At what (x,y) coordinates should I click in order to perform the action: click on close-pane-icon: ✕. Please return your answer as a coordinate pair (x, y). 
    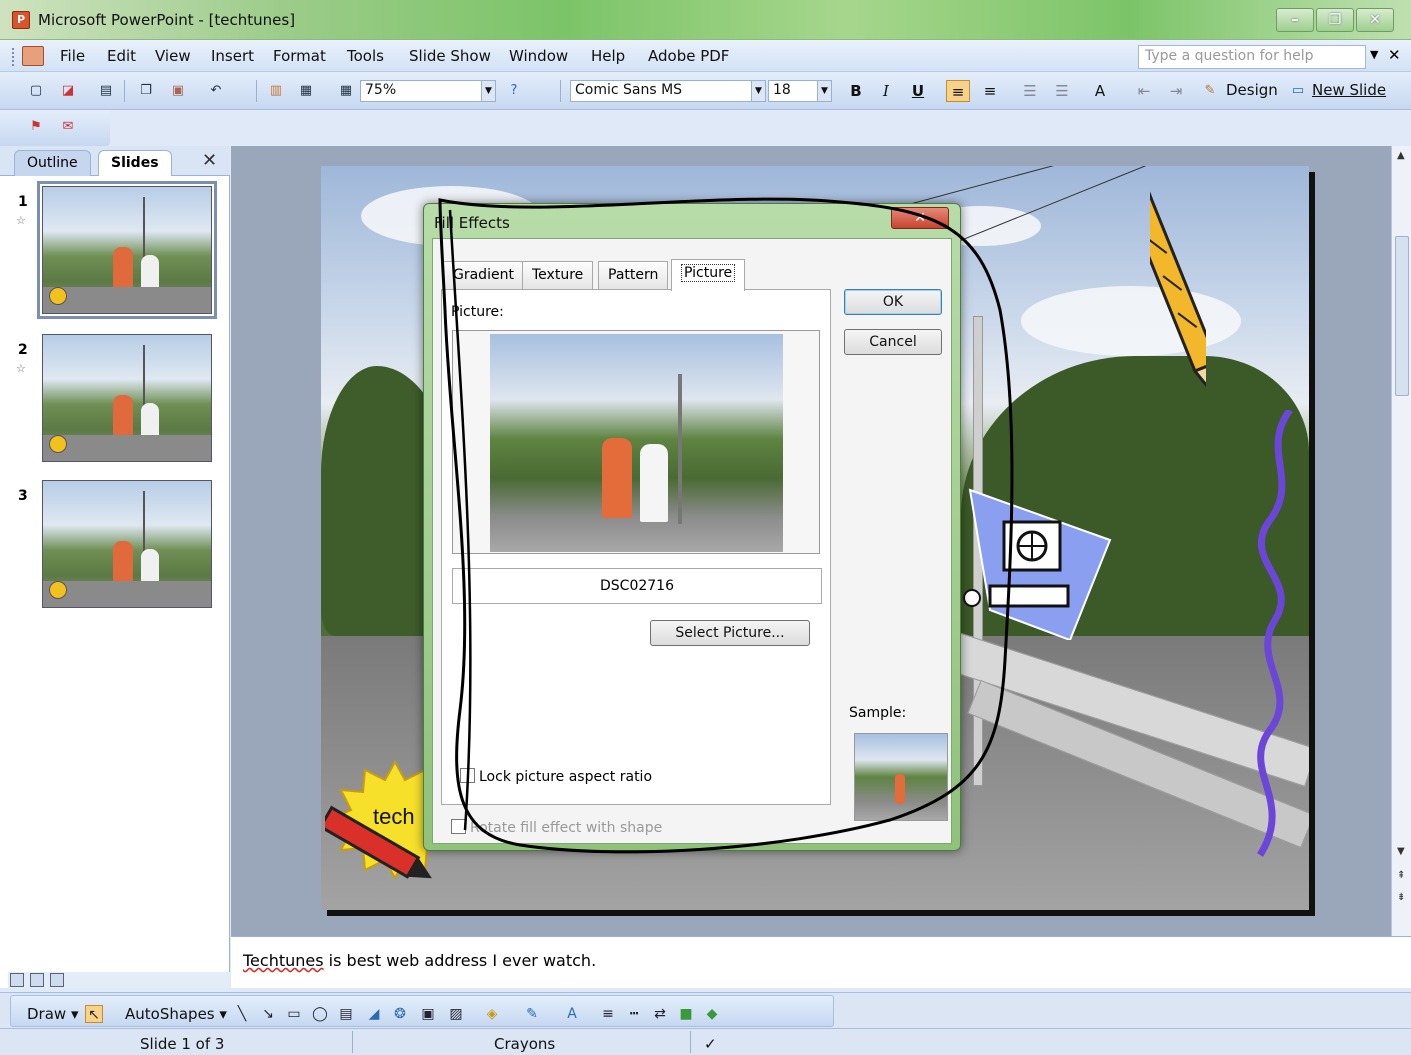
    Looking at the image, I should click on (209, 160).